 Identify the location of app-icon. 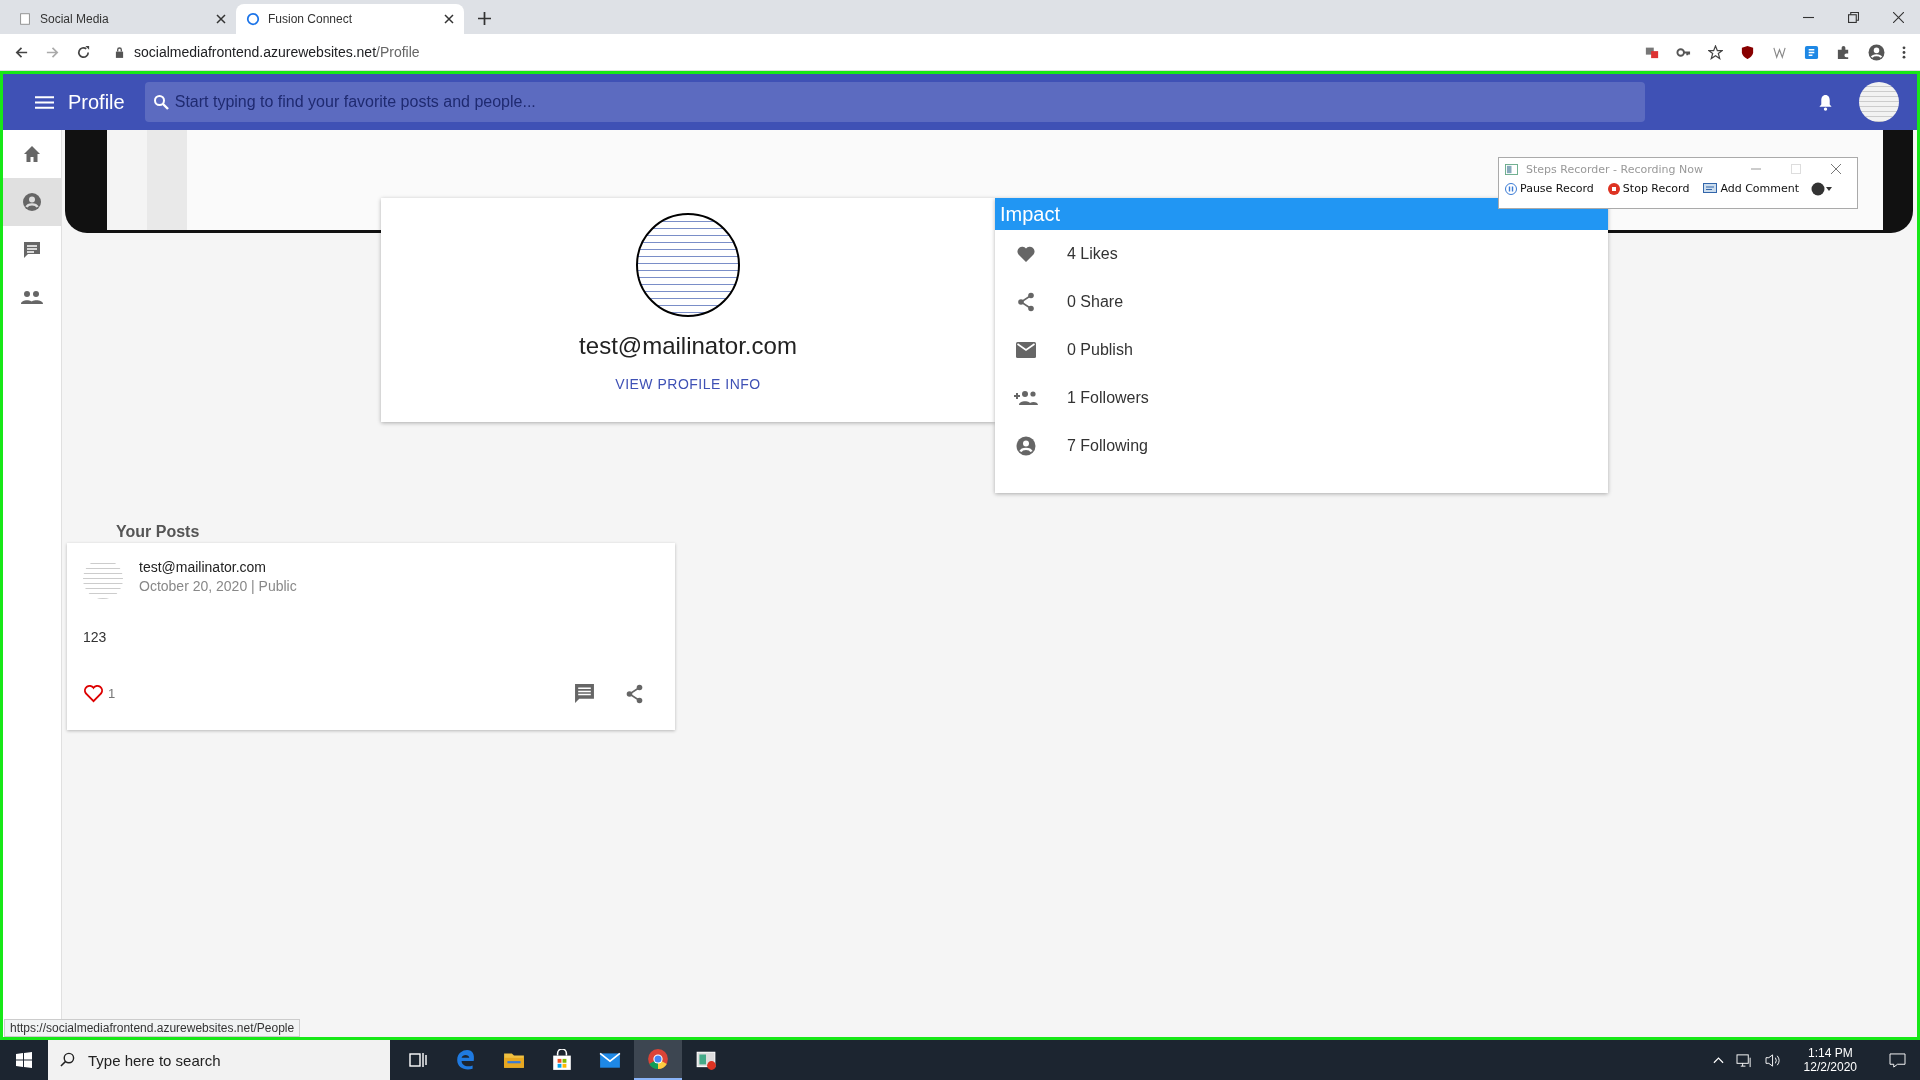
(1511, 169).